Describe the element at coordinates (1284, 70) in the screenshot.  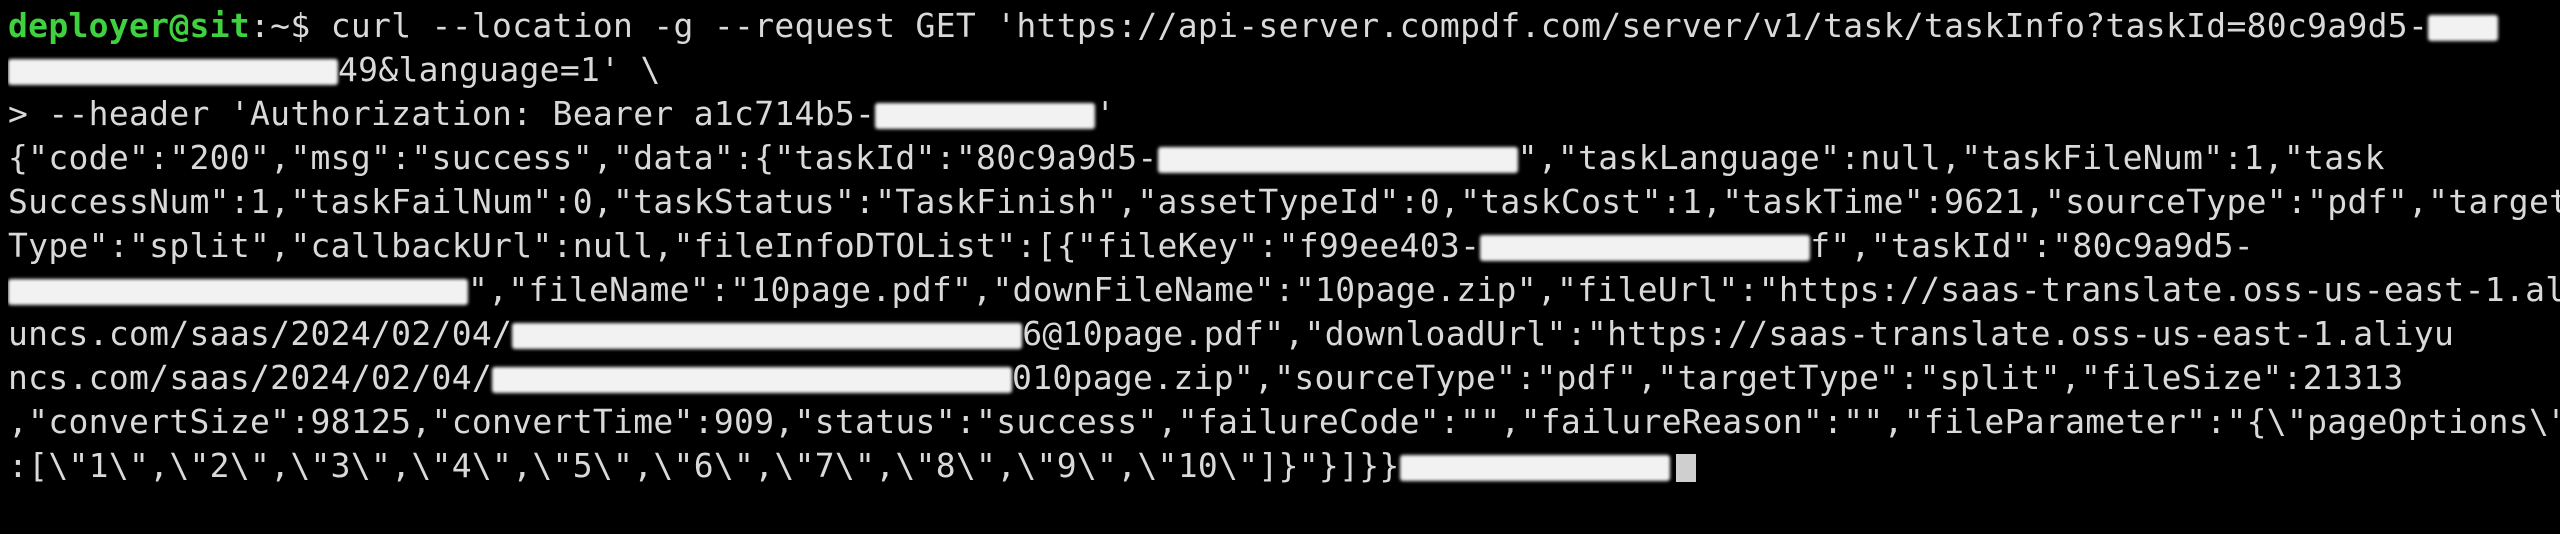
I see `terminal-line-command-cont: 49&language=1' \` at that location.